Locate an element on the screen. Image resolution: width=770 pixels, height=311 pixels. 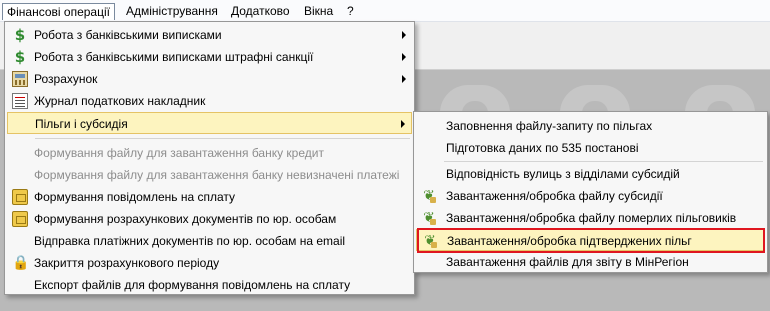
menu-item-label: Робота з банківськими виписками is located at coordinates (128, 35).